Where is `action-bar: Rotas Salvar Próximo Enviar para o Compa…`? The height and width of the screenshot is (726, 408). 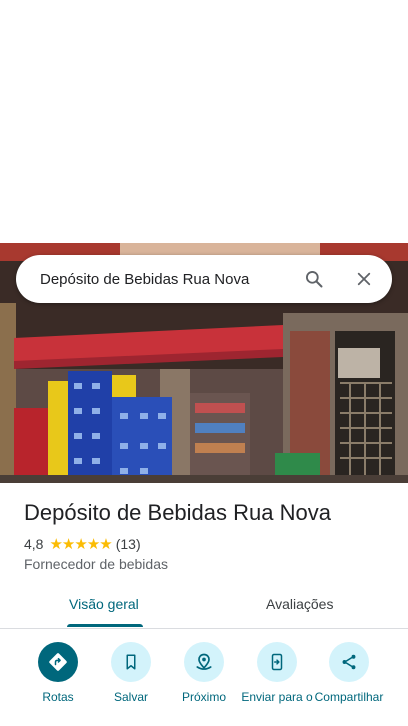 action-bar: Rotas Salvar Próximo Enviar para o Compa… is located at coordinates (204, 684).